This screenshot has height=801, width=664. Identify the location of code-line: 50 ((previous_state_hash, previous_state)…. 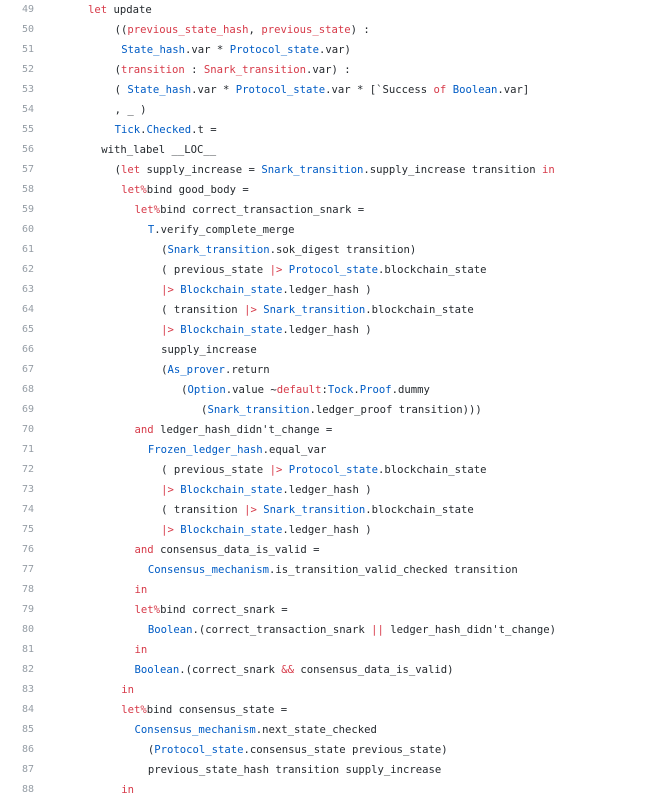
(332, 30).